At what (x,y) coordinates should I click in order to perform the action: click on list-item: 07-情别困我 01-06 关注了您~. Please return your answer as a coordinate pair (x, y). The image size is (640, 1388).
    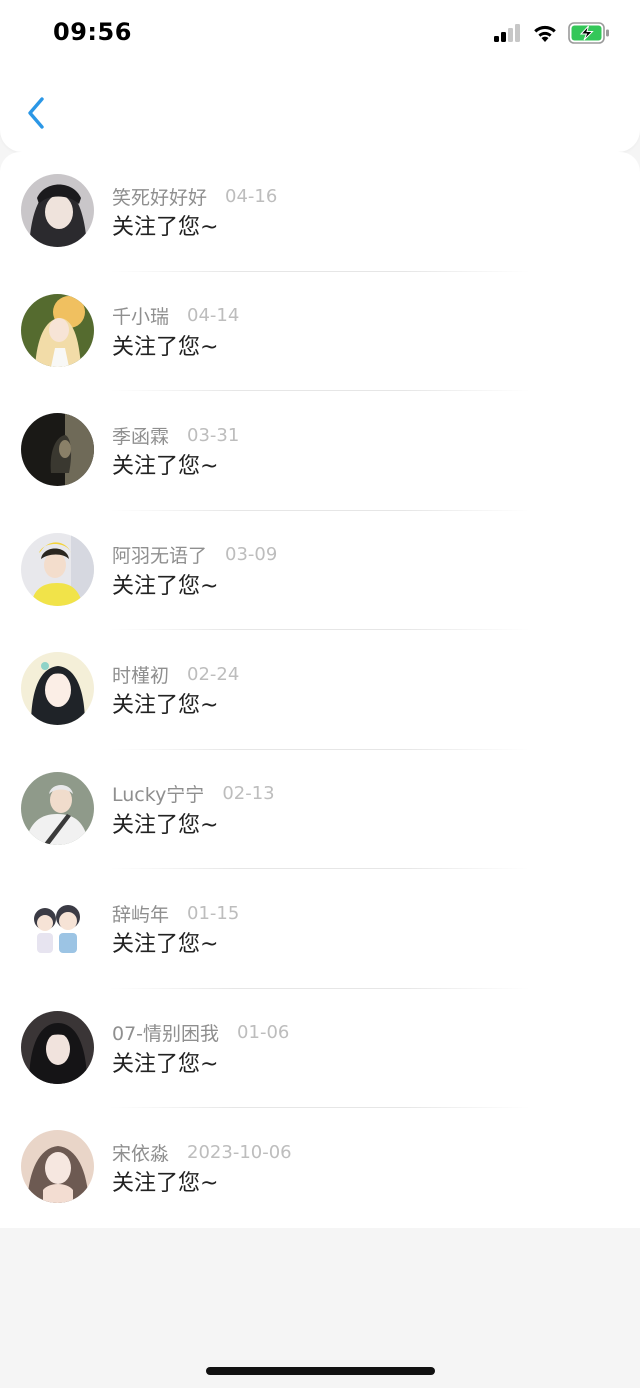
    Looking at the image, I should click on (320, 1048).